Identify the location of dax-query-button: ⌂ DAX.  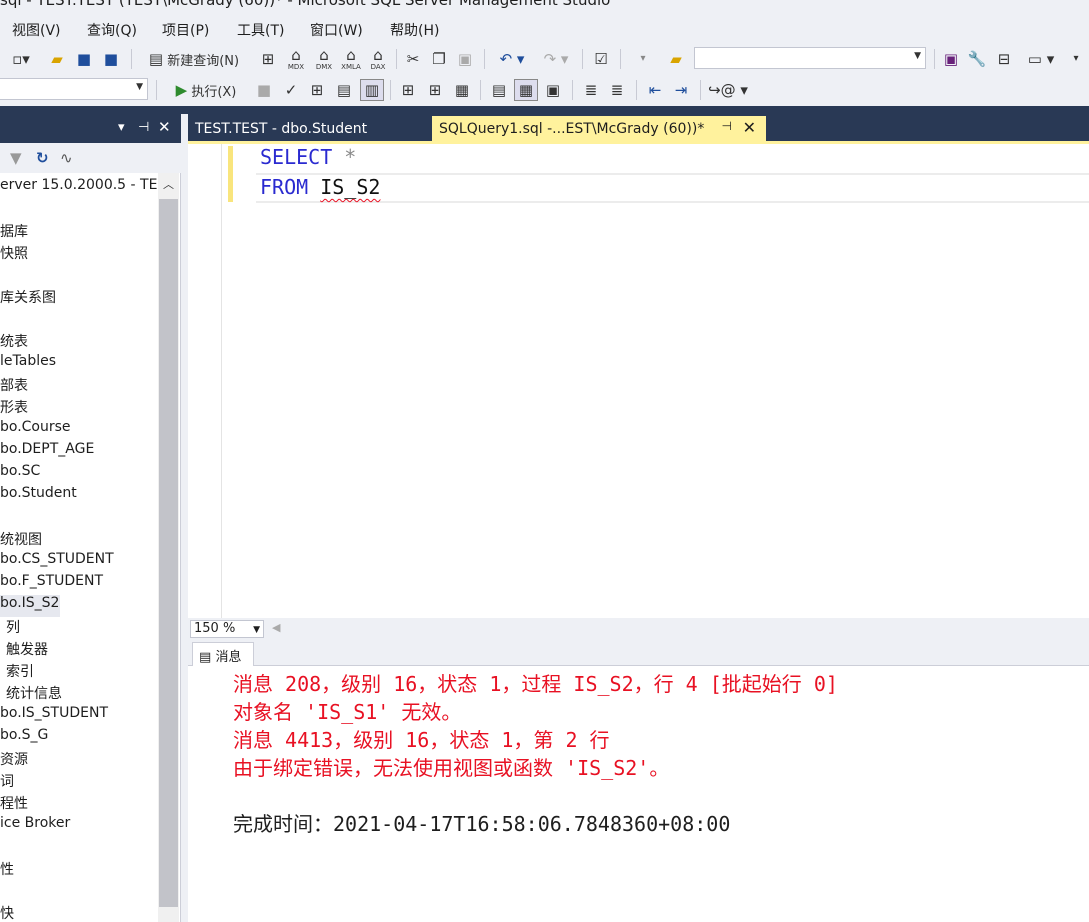
(378, 59).